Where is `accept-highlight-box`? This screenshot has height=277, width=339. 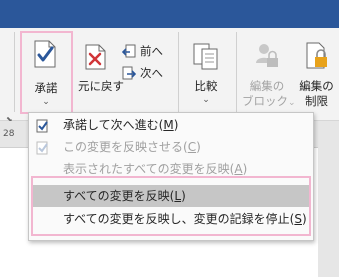
accept-highlight-box is located at coordinates (46, 72).